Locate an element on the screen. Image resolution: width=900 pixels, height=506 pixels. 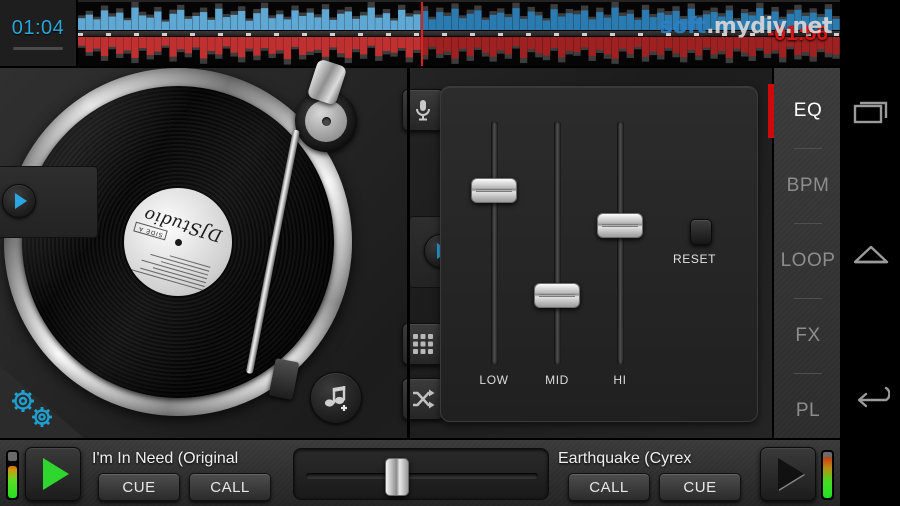
add-music-button is located at coordinates (336, 398).